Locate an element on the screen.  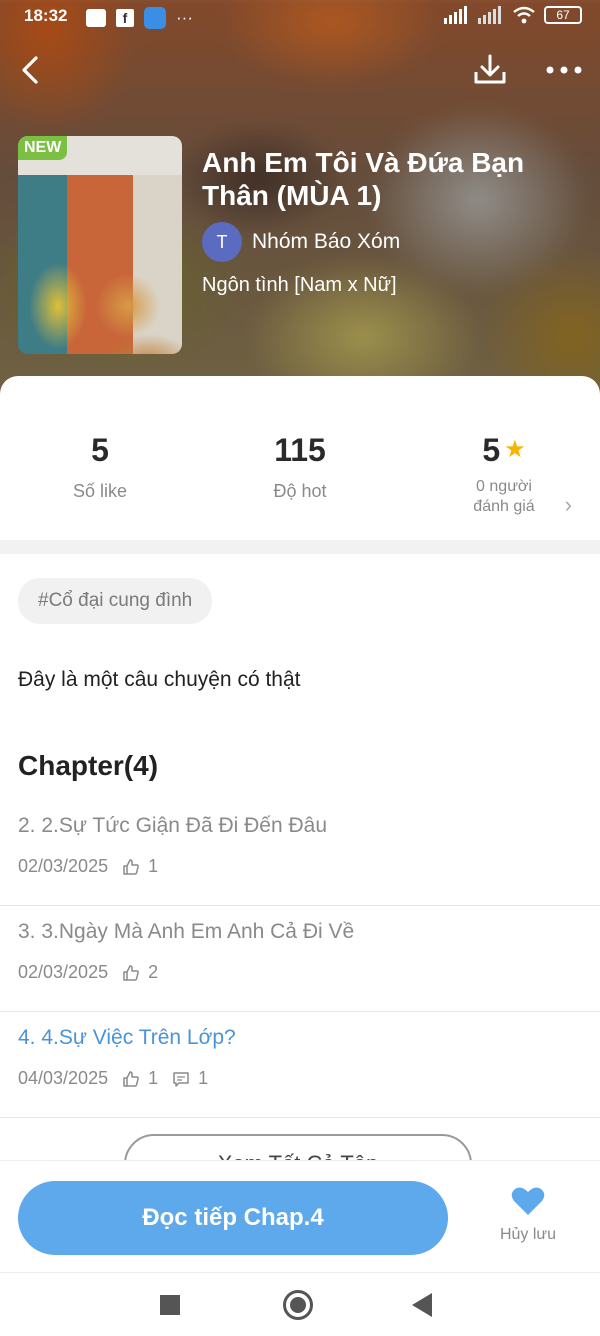
likes-label: Số like is located at coordinates (100, 491).